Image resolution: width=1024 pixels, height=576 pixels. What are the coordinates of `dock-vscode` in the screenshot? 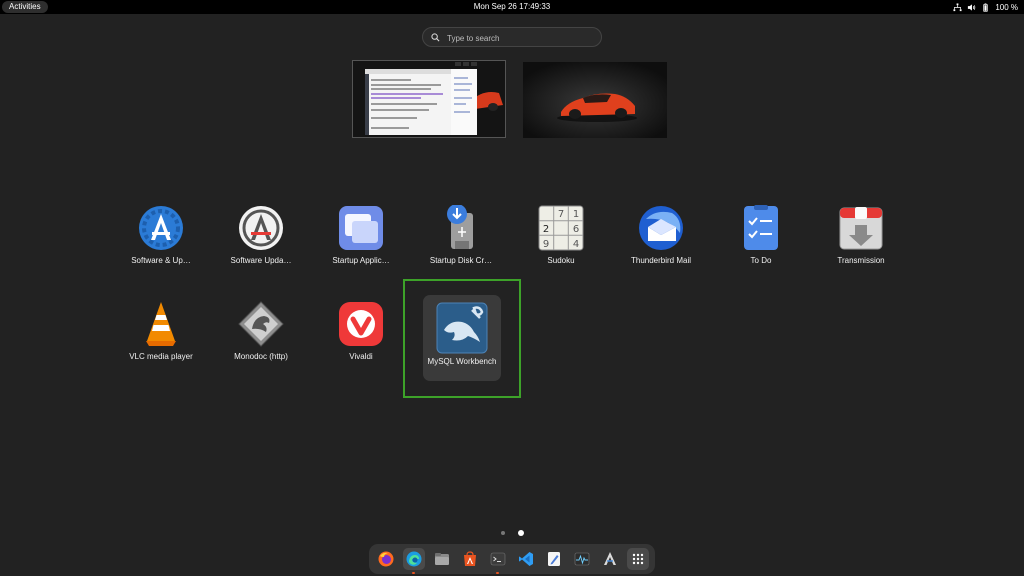 It's located at (526, 559).